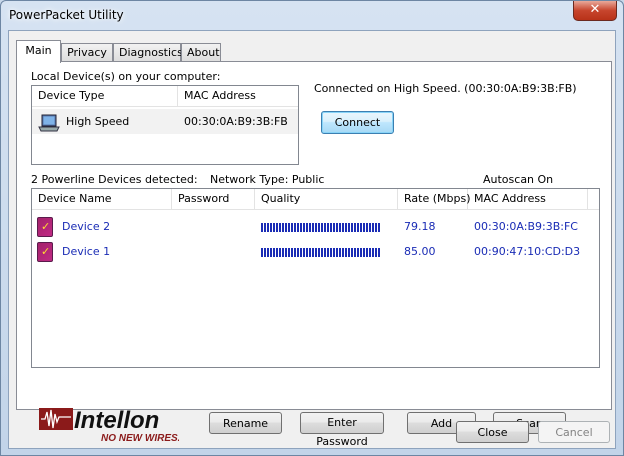 This screenshot has height=456, width=624. I want to click on quality-bar, so click(320, 252).